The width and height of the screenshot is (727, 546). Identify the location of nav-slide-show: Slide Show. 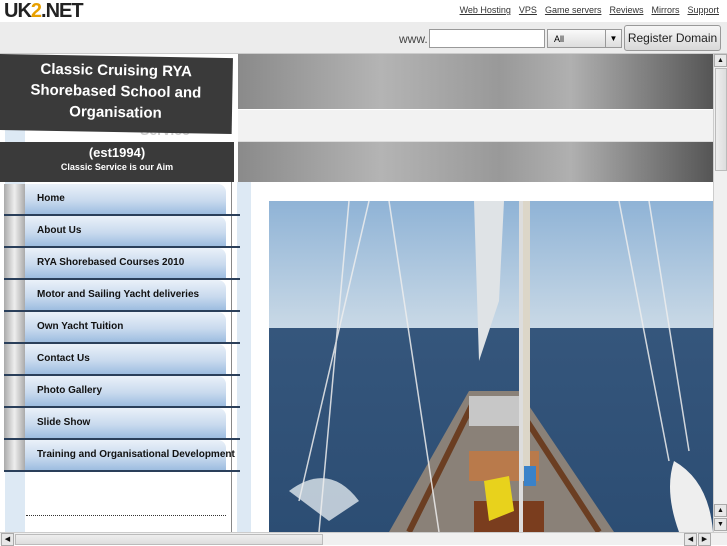
(122, 424).